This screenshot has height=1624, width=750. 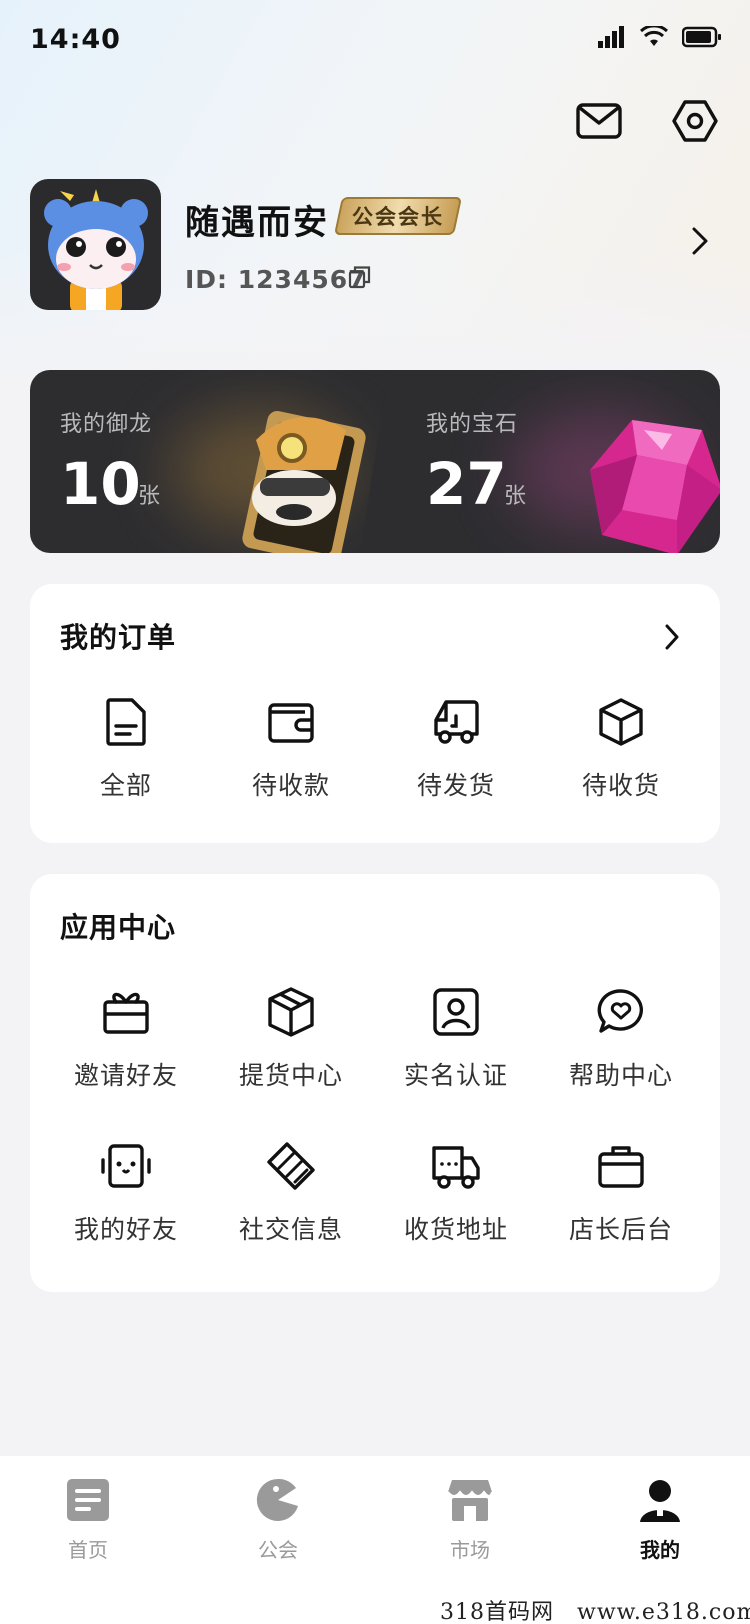 What do you see at coordinates (620, 1011) in the screenshot?
I see `help-chat-icon` at bounding box center [620, 1011].